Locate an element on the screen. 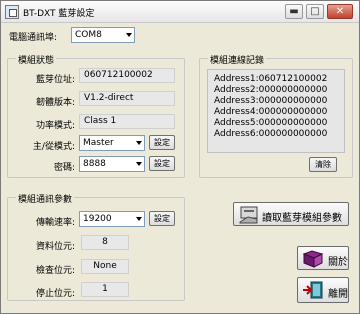  power-label: 功率模式: is located at coordinates (55, 126).